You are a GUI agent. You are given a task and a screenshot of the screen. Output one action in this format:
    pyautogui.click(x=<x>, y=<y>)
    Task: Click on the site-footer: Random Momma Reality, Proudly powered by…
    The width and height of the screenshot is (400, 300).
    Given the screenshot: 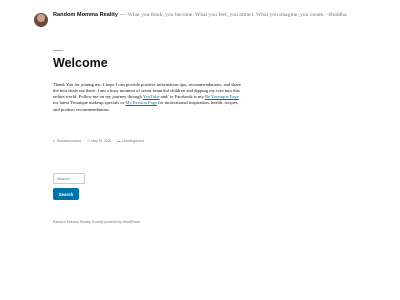 What is the action you would take?
    pyautogui.click(x=97, y=222)
    